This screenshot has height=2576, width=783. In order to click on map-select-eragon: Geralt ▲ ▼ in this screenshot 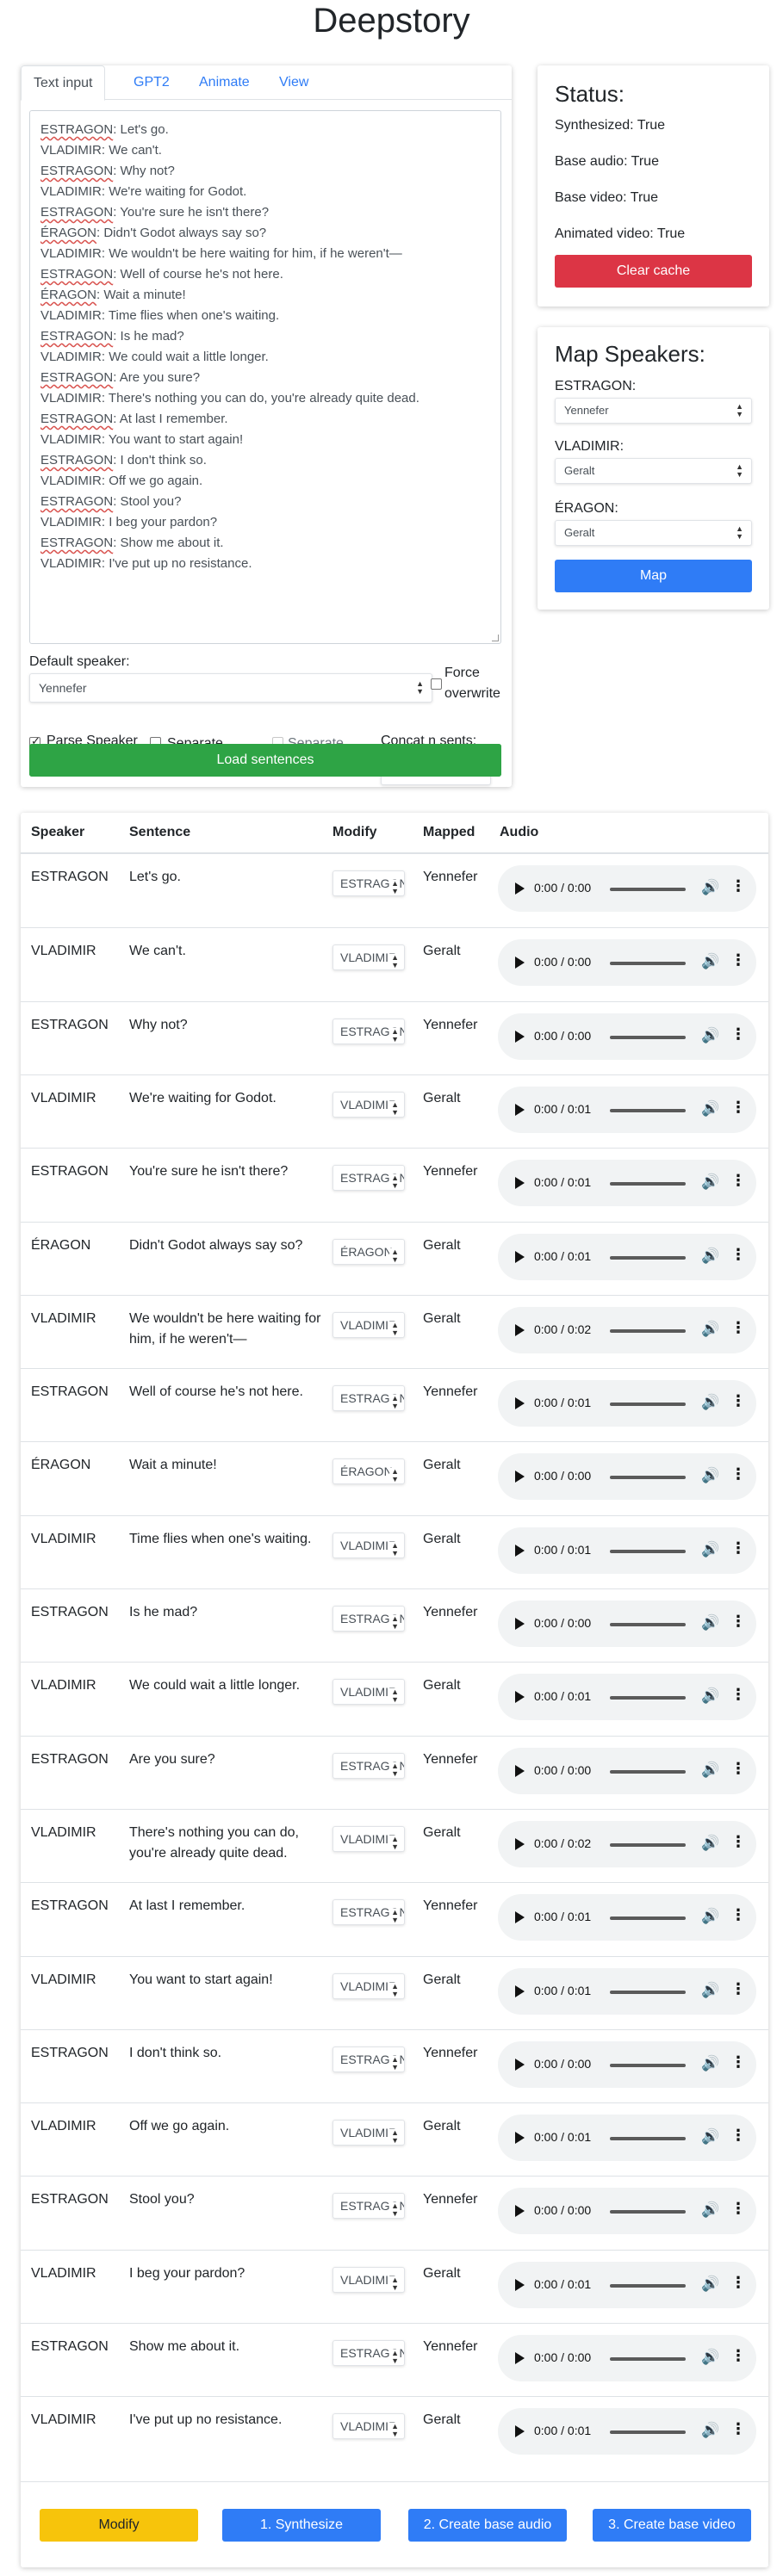, I will do `click(653, 533)`.